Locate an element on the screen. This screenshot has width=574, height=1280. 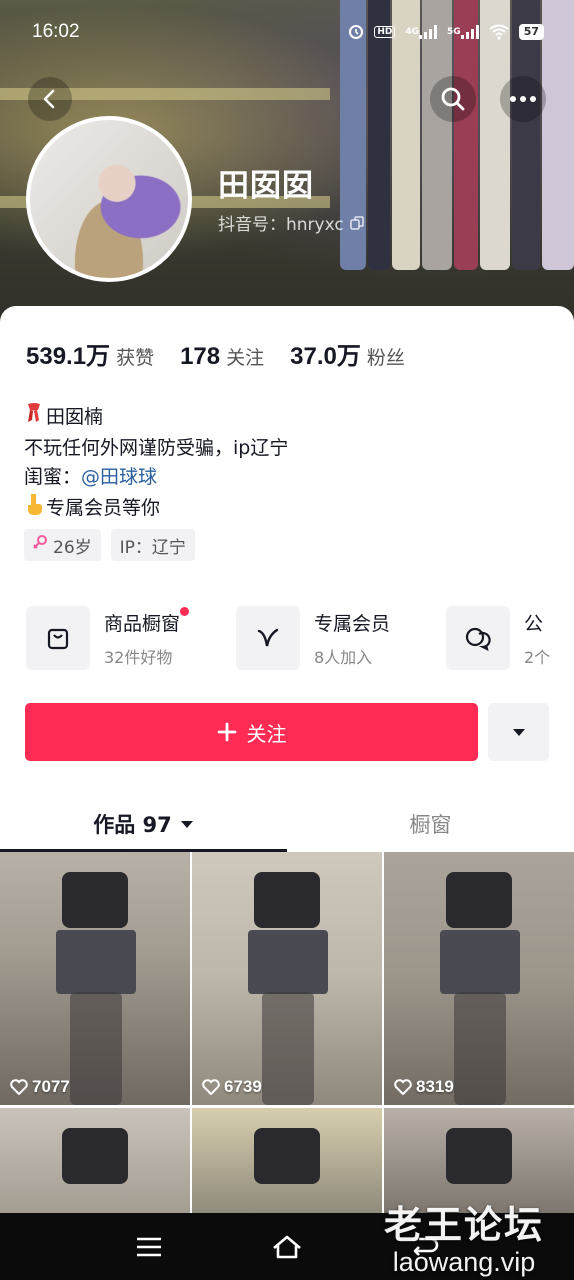
chevron-left-icon is located at coordinates (49, 99).